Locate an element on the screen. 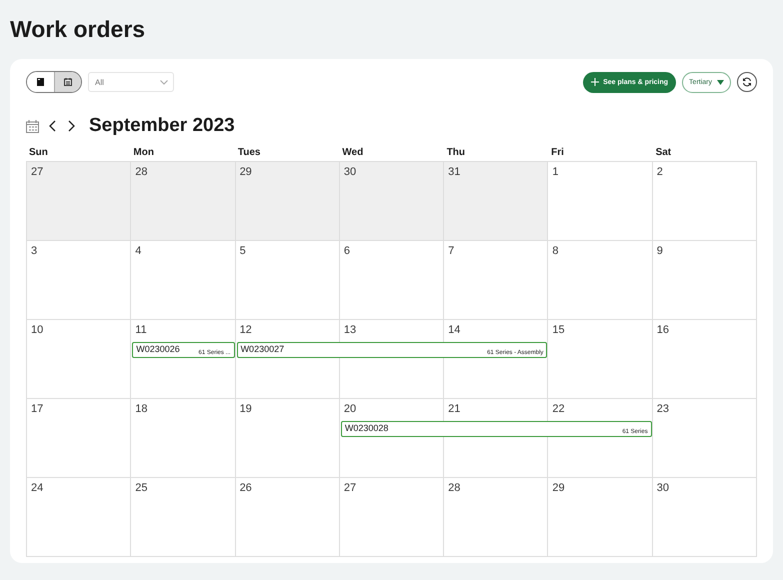 The width and height of the screenshot is (783, 580). work-order-code: W0230027 is located at coordinates (262, 349).